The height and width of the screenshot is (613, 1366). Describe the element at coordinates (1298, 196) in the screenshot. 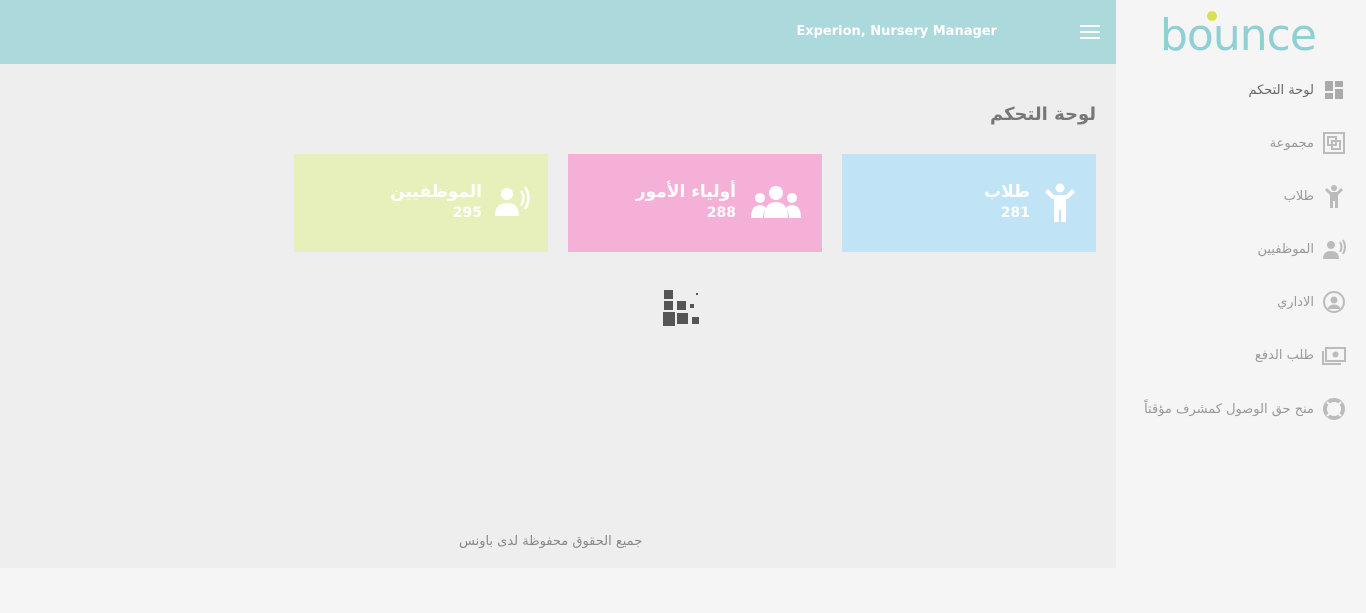

I see `sidebar-item-label: طلاب` at that location.